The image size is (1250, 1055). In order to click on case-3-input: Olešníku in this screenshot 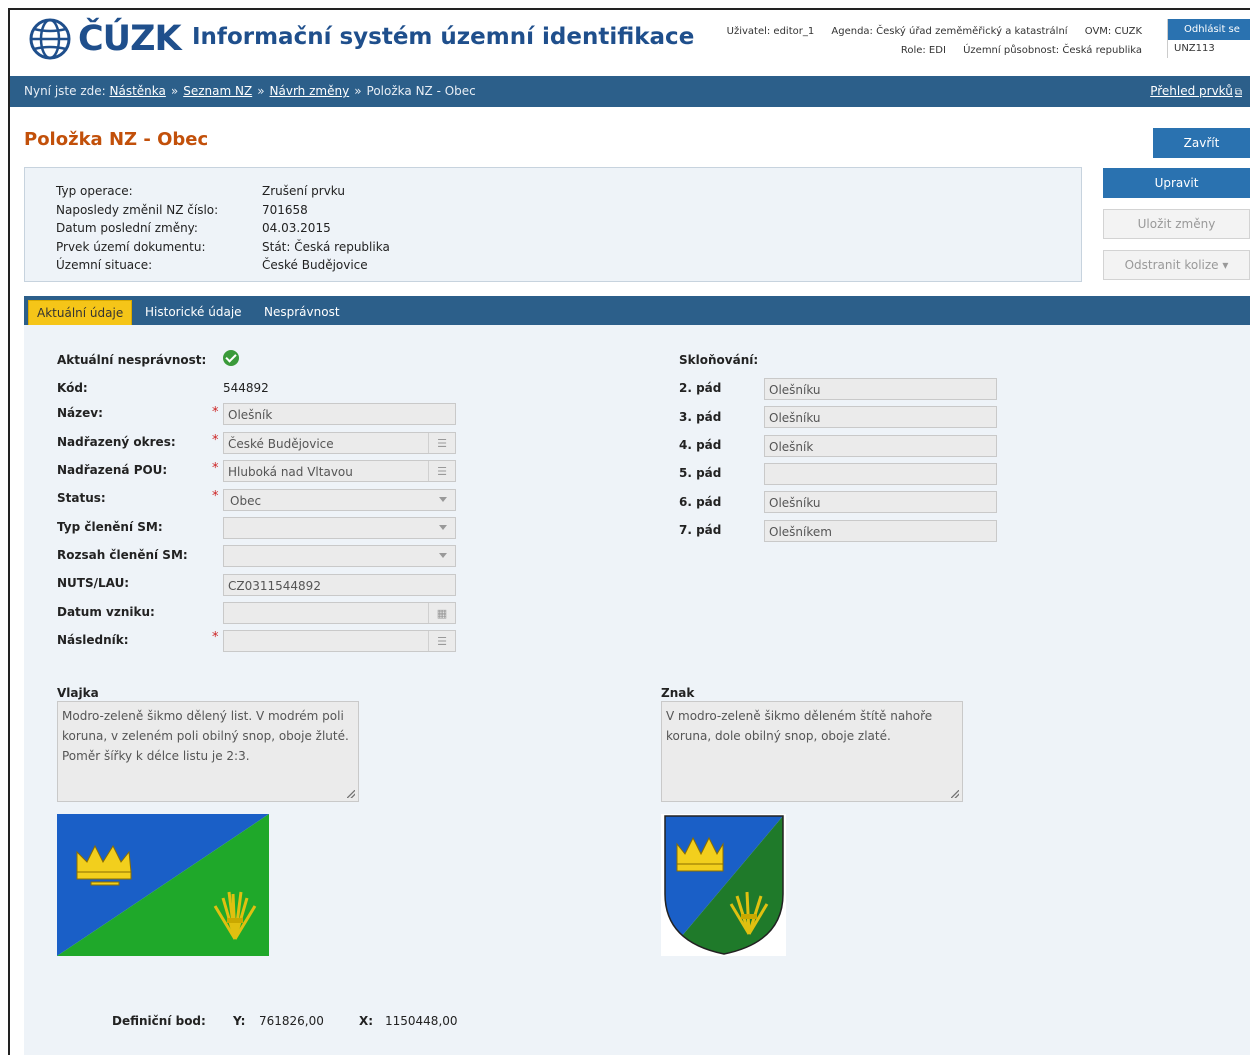, I will do `click(880, 417)`.